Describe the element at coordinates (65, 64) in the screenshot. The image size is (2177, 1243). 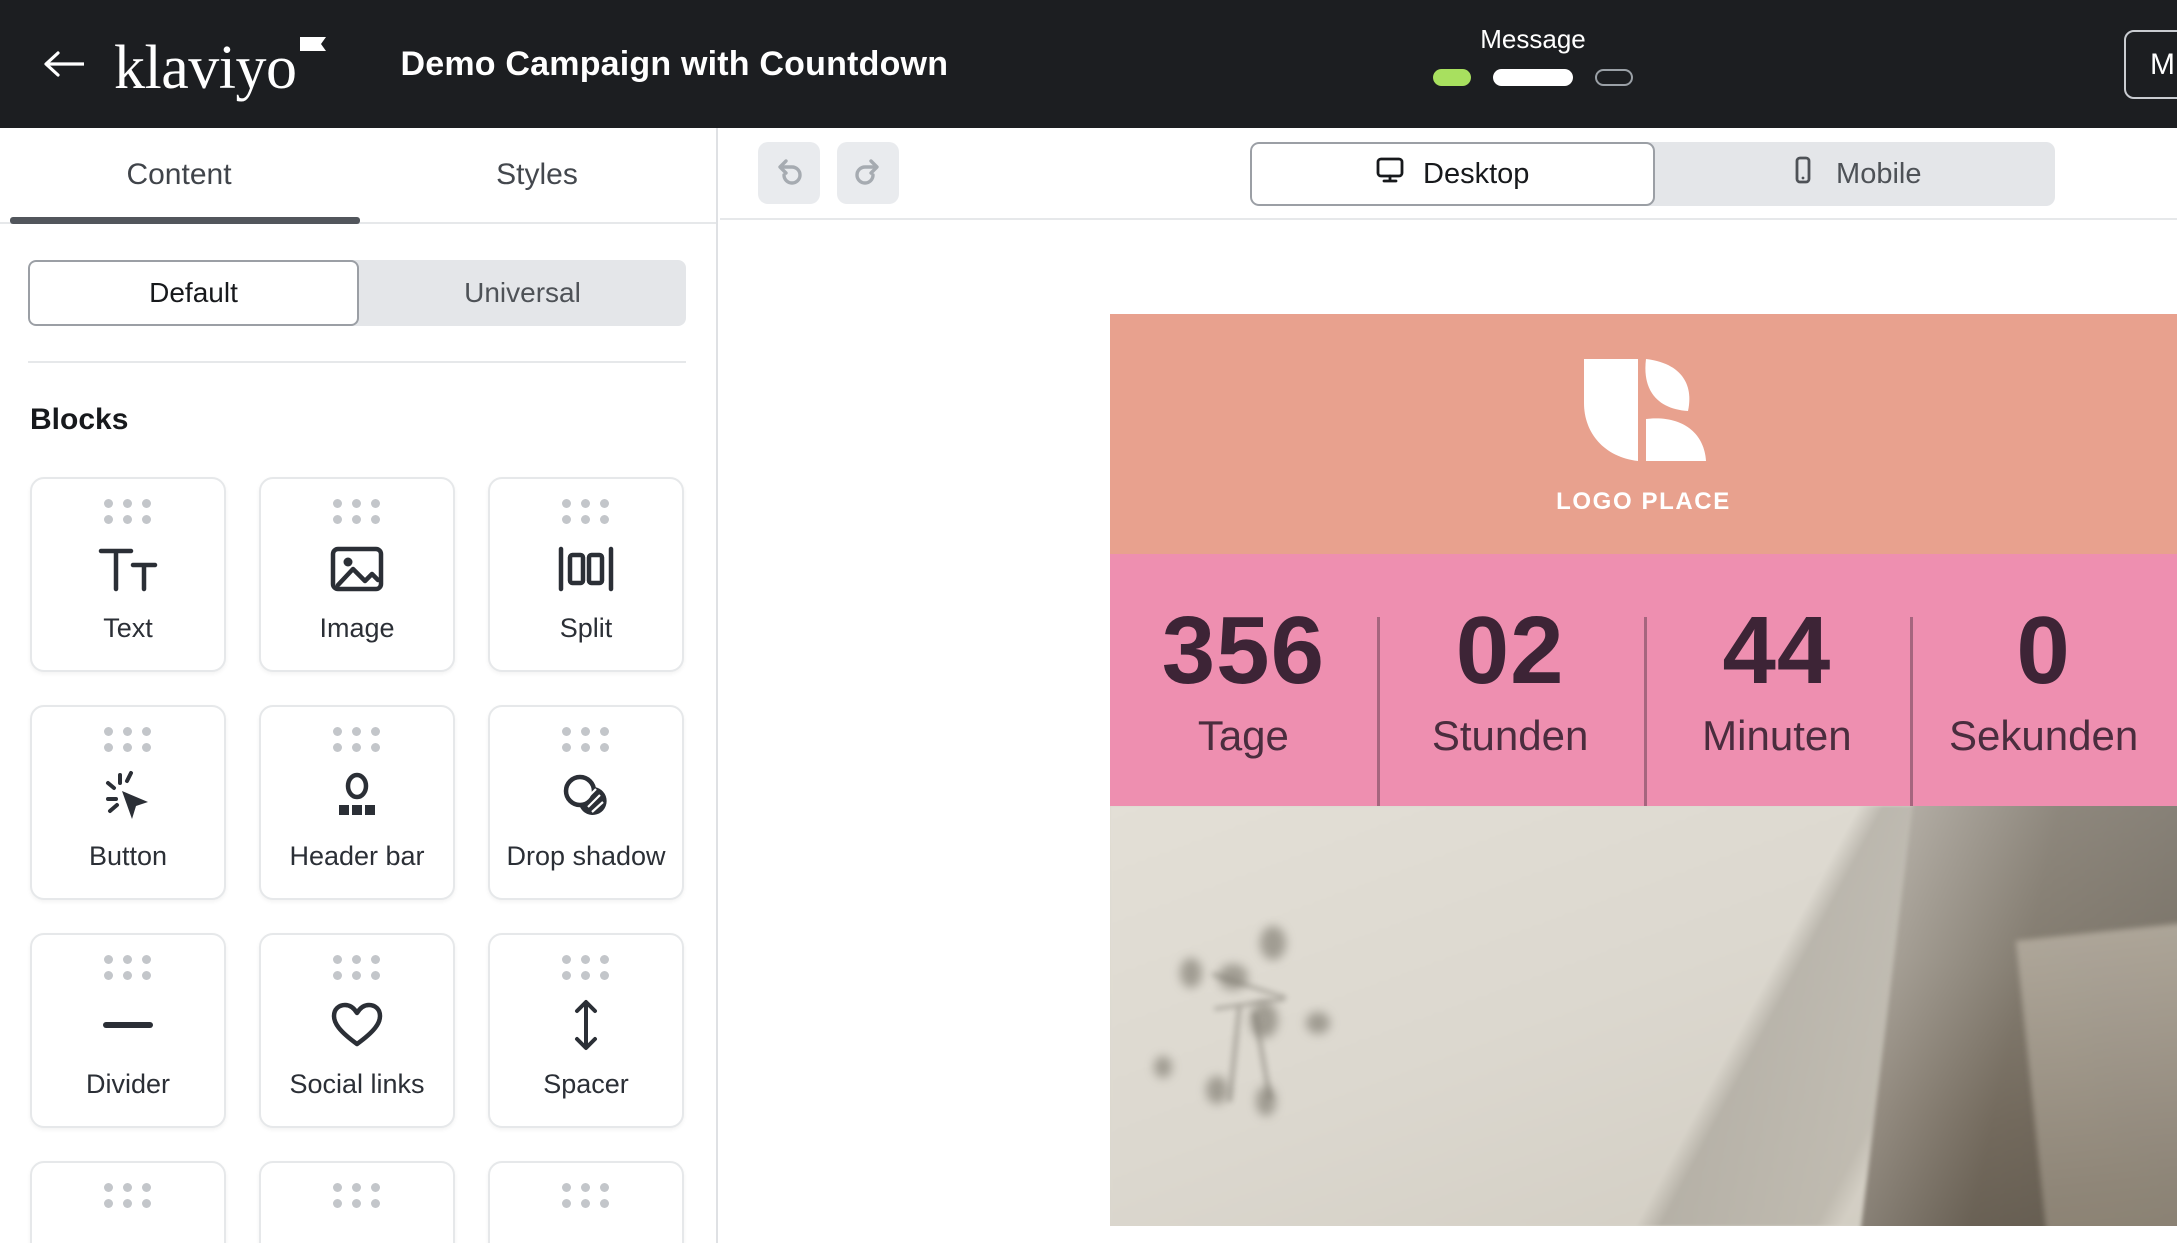
I see `back-arrow-icon` at that location.